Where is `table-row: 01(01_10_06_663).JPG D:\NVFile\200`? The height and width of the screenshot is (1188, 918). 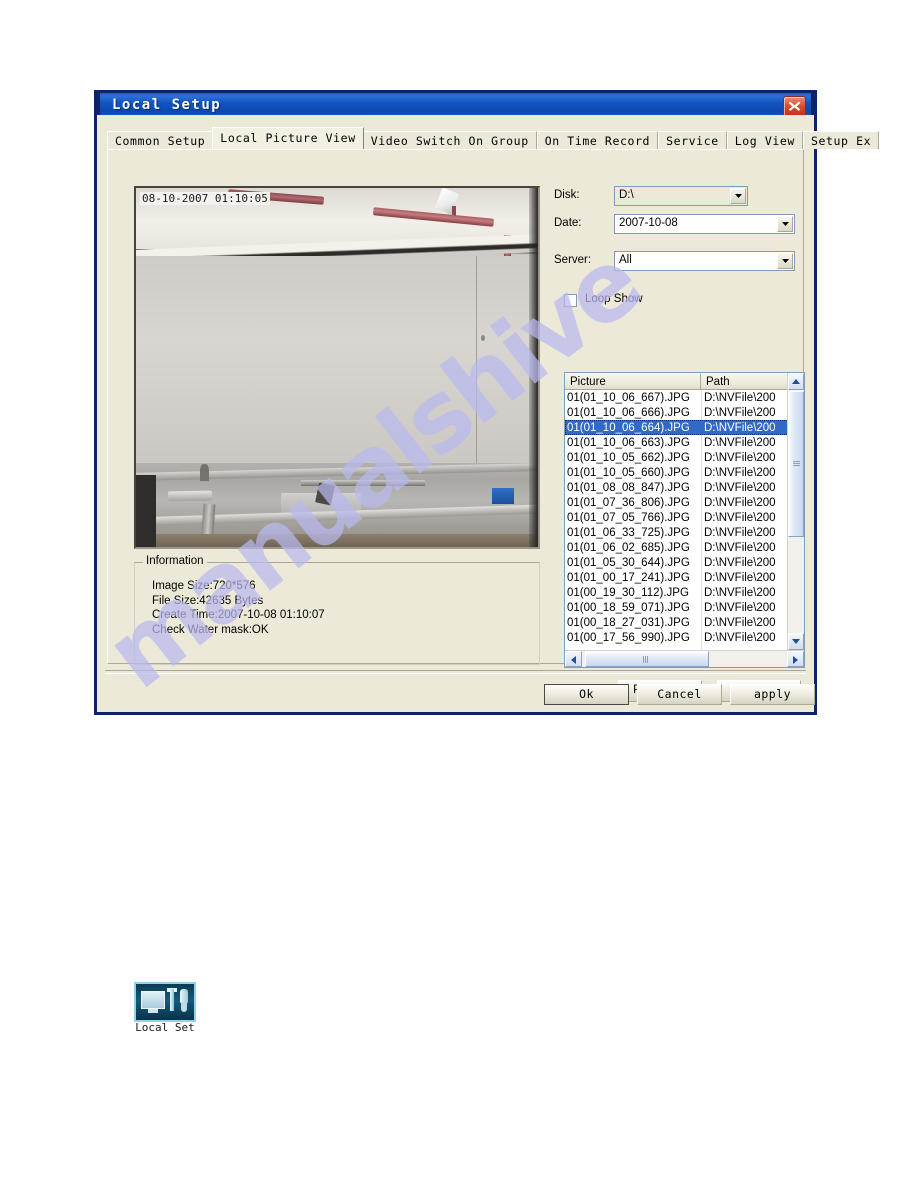
table-row: 01(01_10_06_663).JPG D:\NVFile\200 is located at coordinates (677, 442).